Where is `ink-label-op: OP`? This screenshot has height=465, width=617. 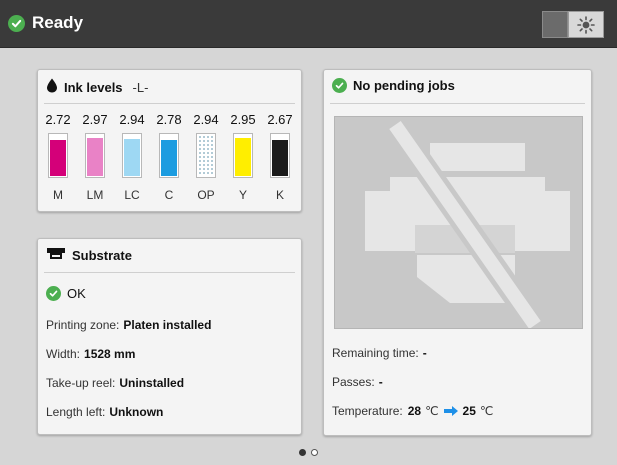
ink-label-op: OP is located at coordinates (206, 195).